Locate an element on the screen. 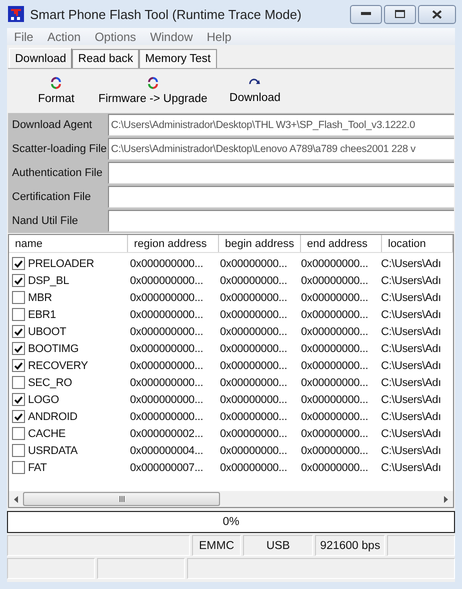  minimize-button is located at coordinates (366, 14).